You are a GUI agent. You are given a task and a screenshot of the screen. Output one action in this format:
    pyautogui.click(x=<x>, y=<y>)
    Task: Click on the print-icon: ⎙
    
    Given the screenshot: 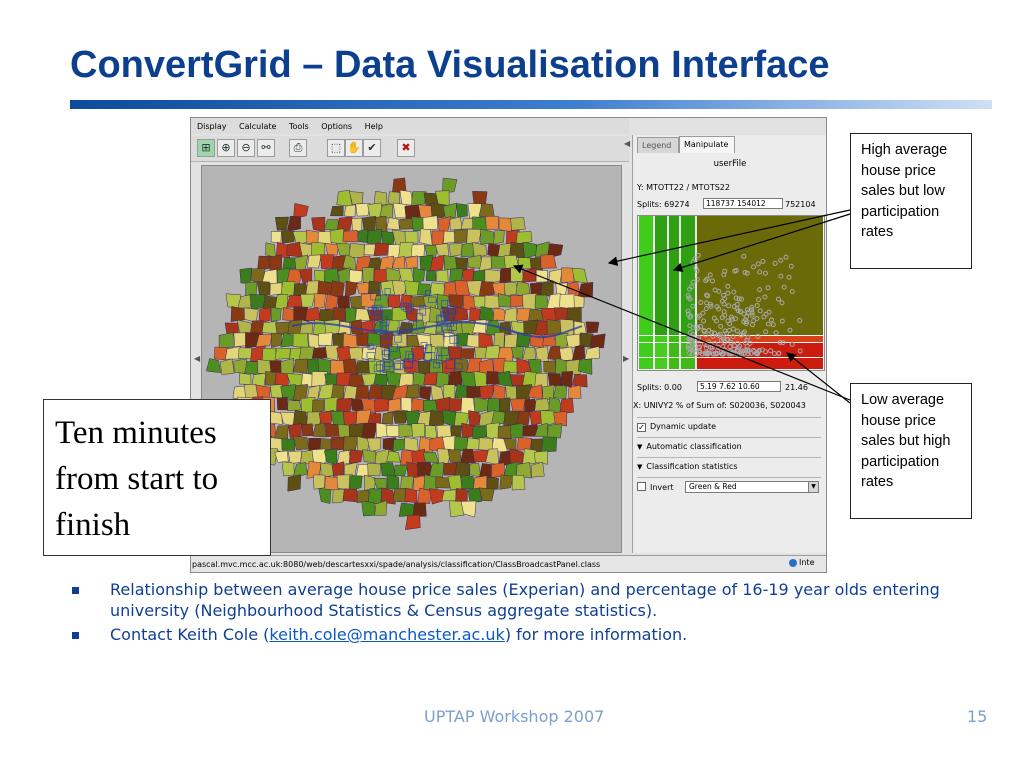 What is the action you would take?
    pyautogui.click(x=298, y=148)
    